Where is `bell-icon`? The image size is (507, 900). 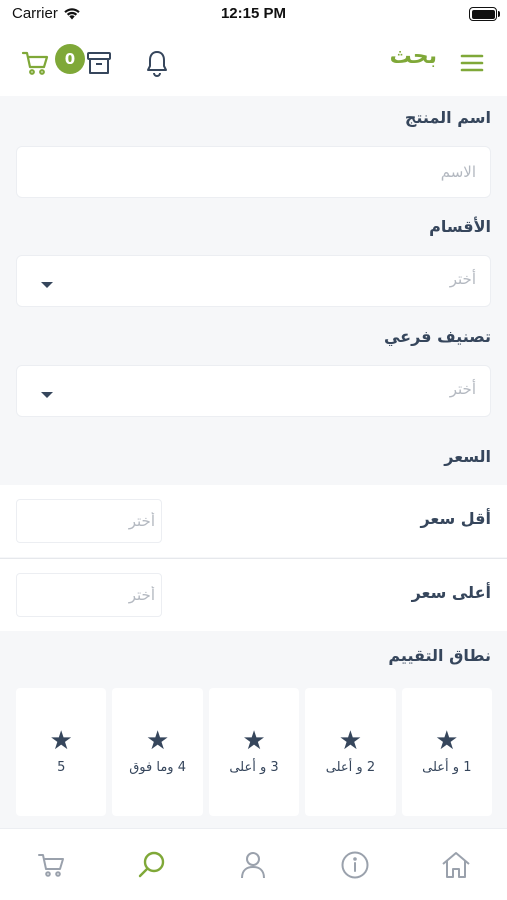 bell-icon is located at coordinates (157, 64).